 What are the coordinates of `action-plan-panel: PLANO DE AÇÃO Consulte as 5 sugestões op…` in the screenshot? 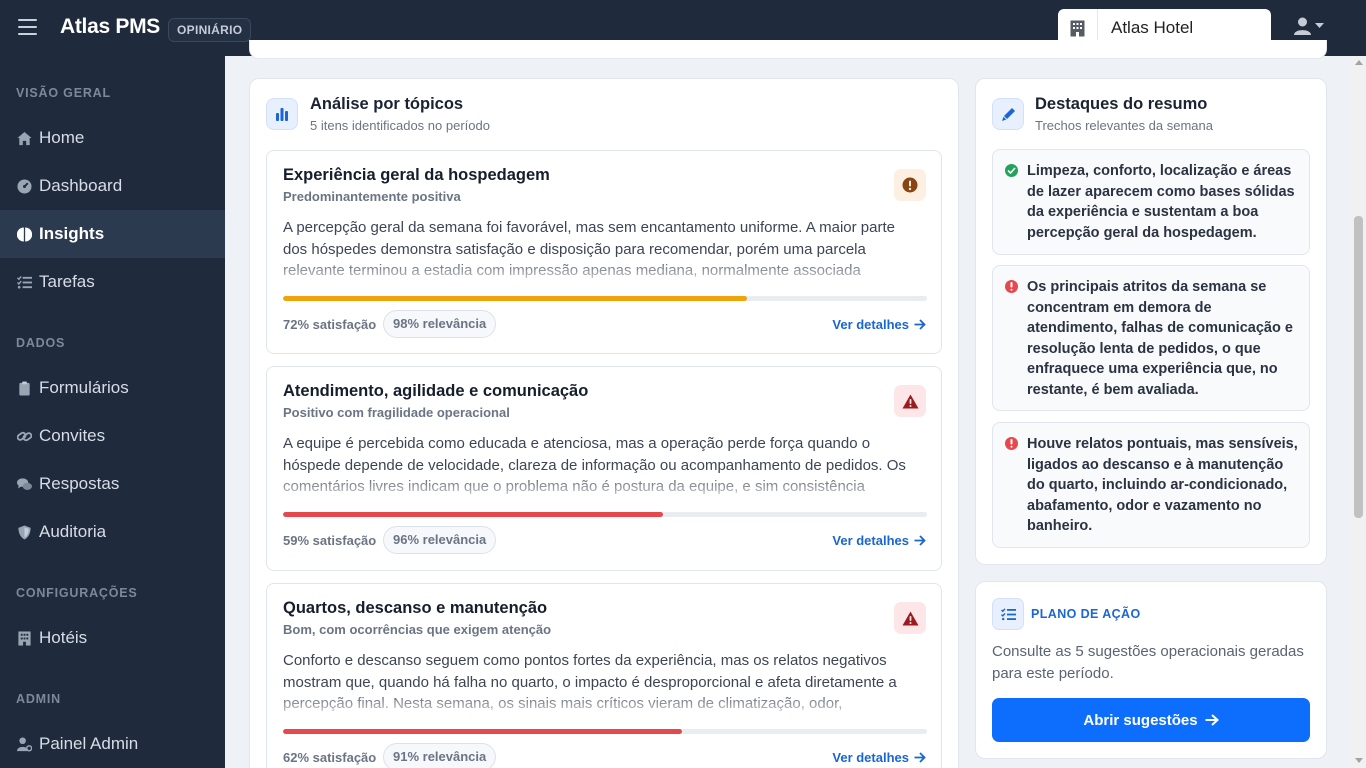 It's located at (1151, 670).